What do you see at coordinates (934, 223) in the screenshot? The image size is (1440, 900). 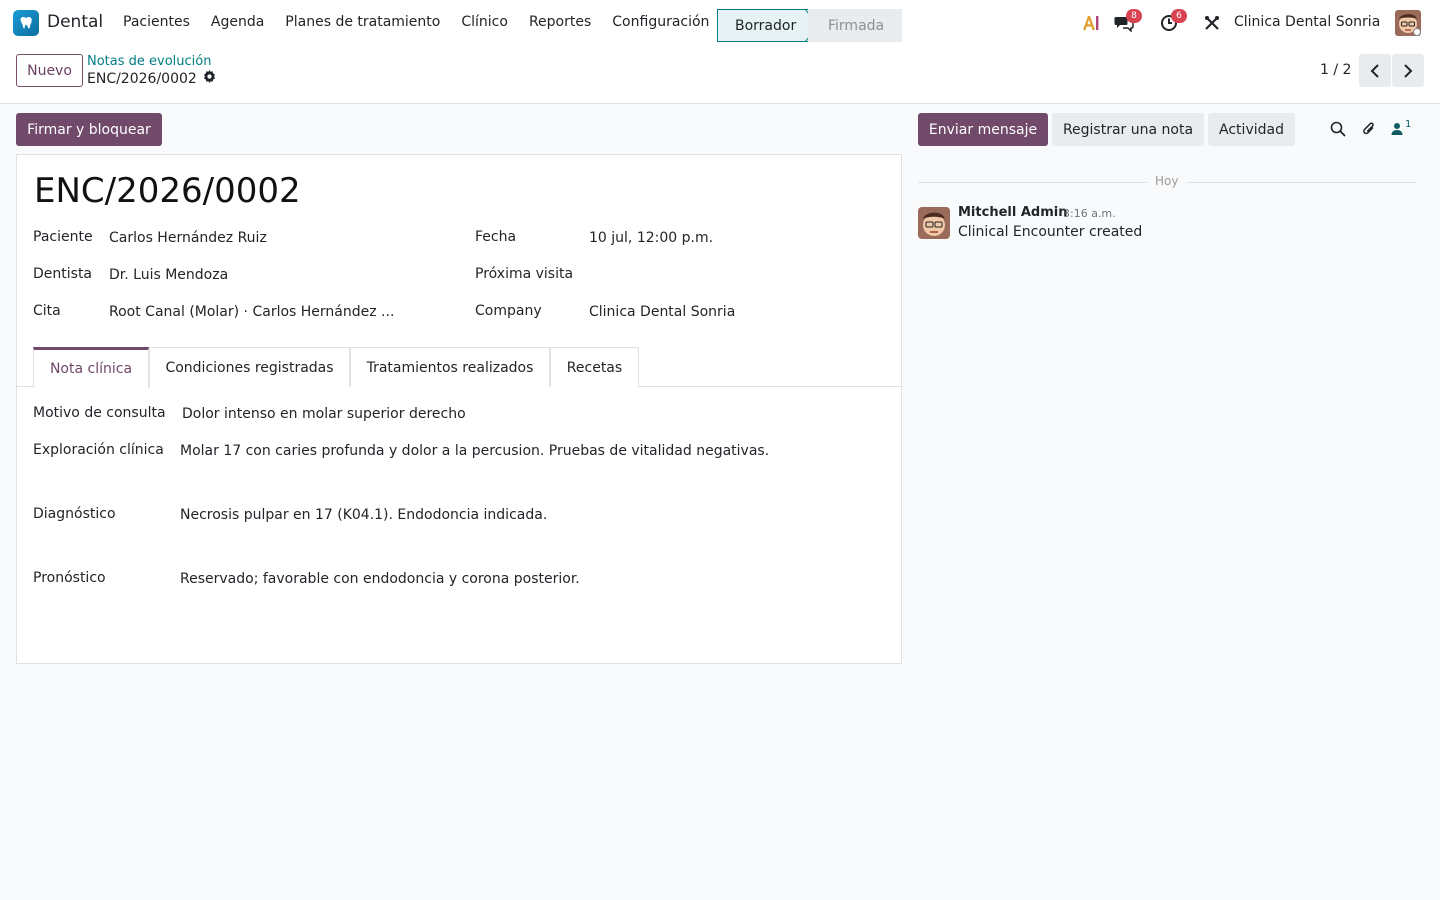 I see `message-author-avatar` at bounding box center [934, 223].